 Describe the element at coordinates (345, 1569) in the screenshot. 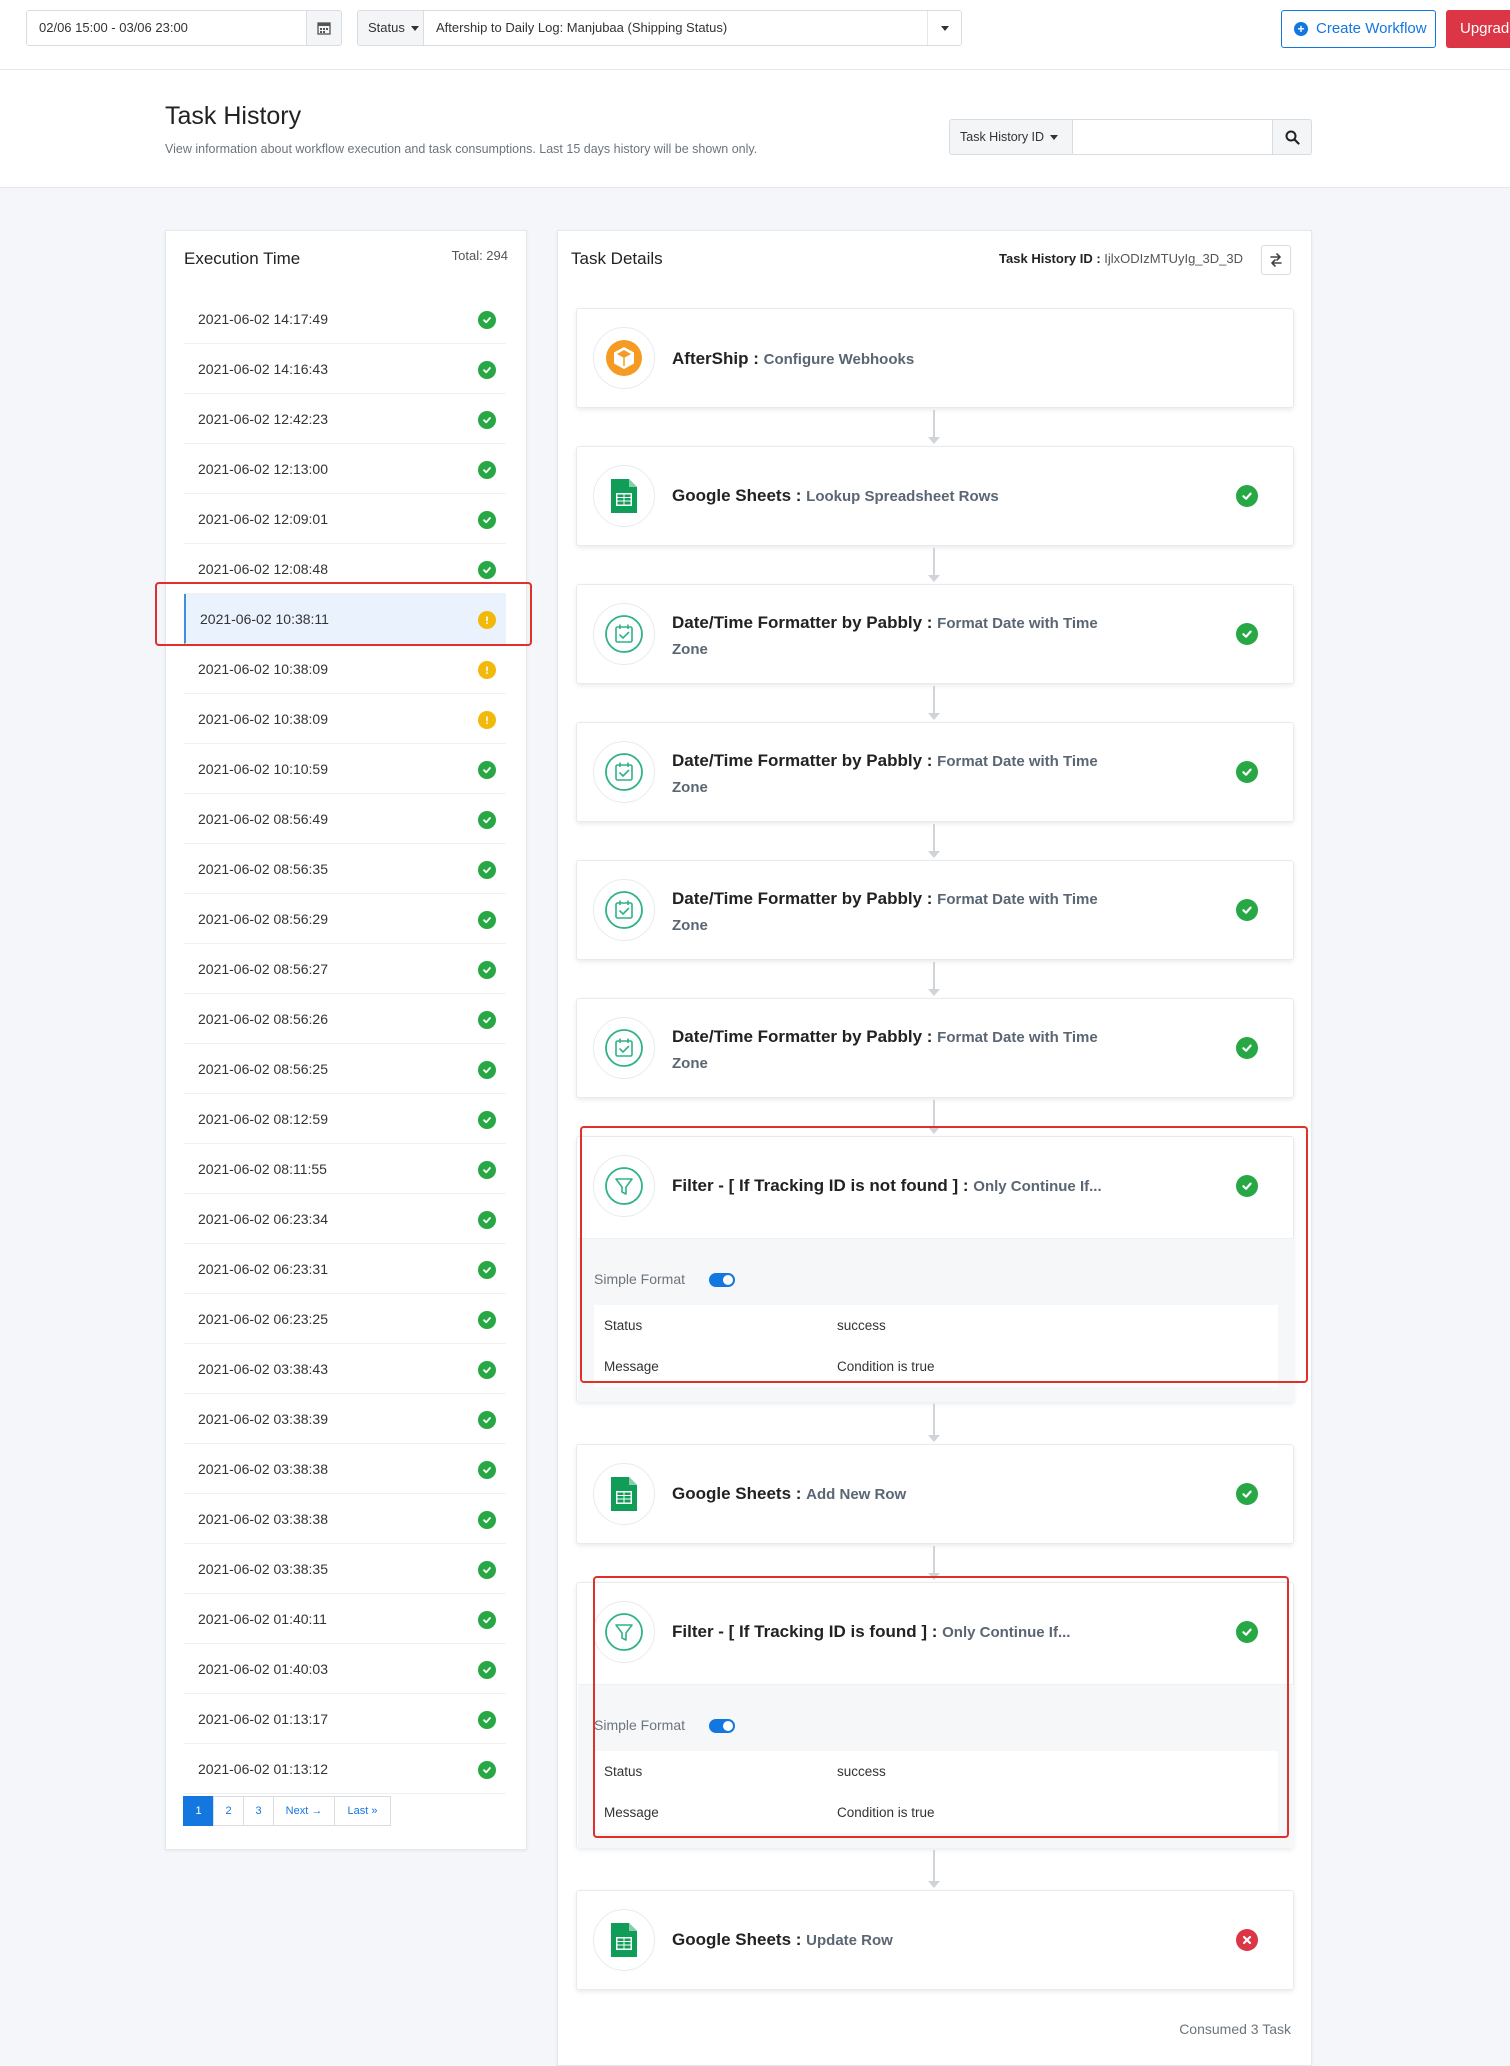

I see `execution-row: 2021-06-02 03:38:35` at that location.